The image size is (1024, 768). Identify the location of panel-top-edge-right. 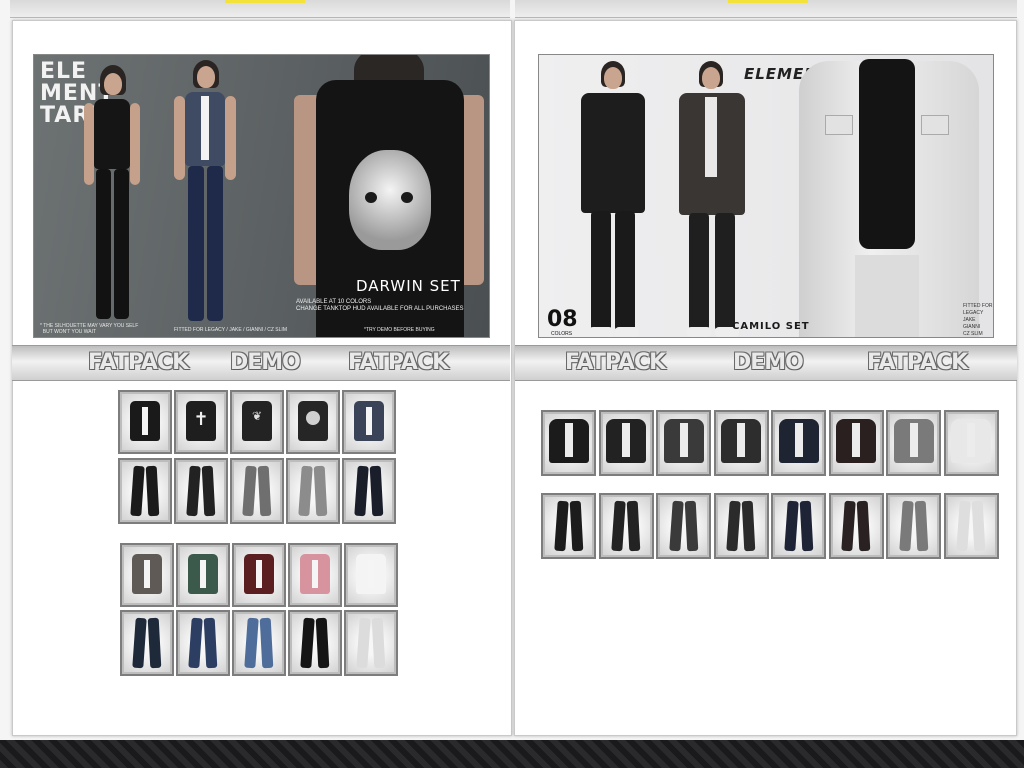
(766, 9).